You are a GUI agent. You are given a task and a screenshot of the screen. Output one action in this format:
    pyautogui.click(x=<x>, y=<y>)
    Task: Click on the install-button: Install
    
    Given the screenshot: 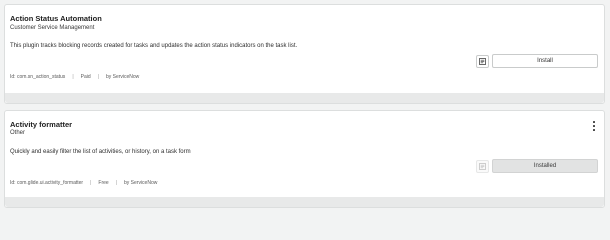 What is the action you would take?
    pyautogui.click(x=545, y=61)
    